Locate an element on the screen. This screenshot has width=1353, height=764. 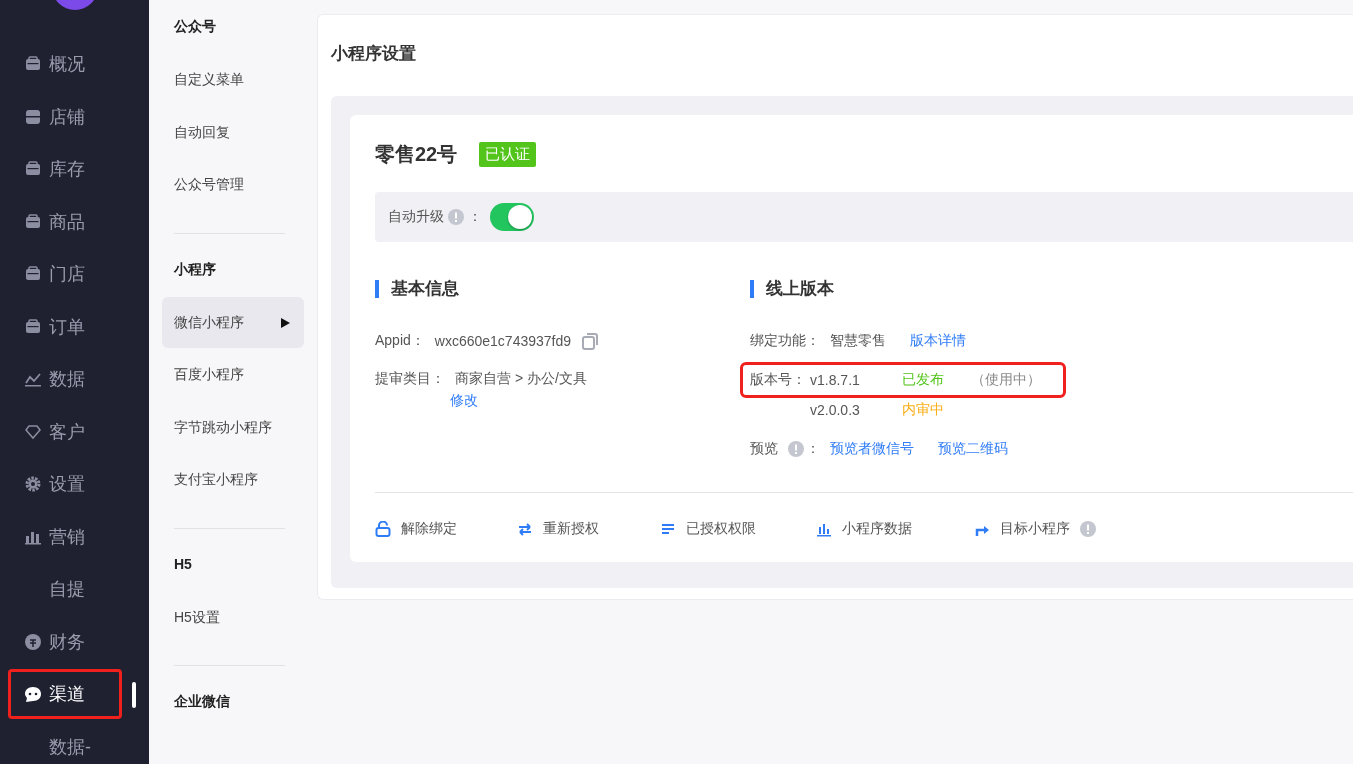
nav-item: 渠道 is located at coordinates (65, 694).